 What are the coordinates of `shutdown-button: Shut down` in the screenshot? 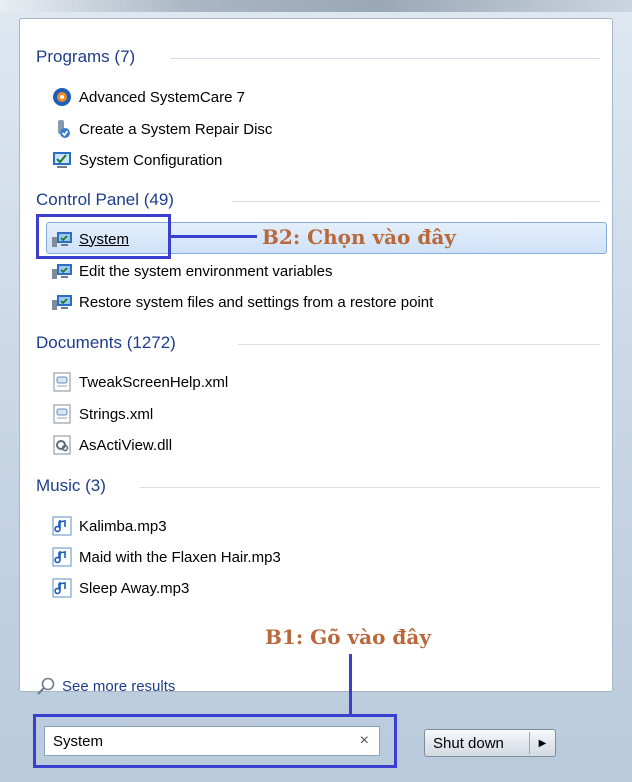 It's located at (477, 743).